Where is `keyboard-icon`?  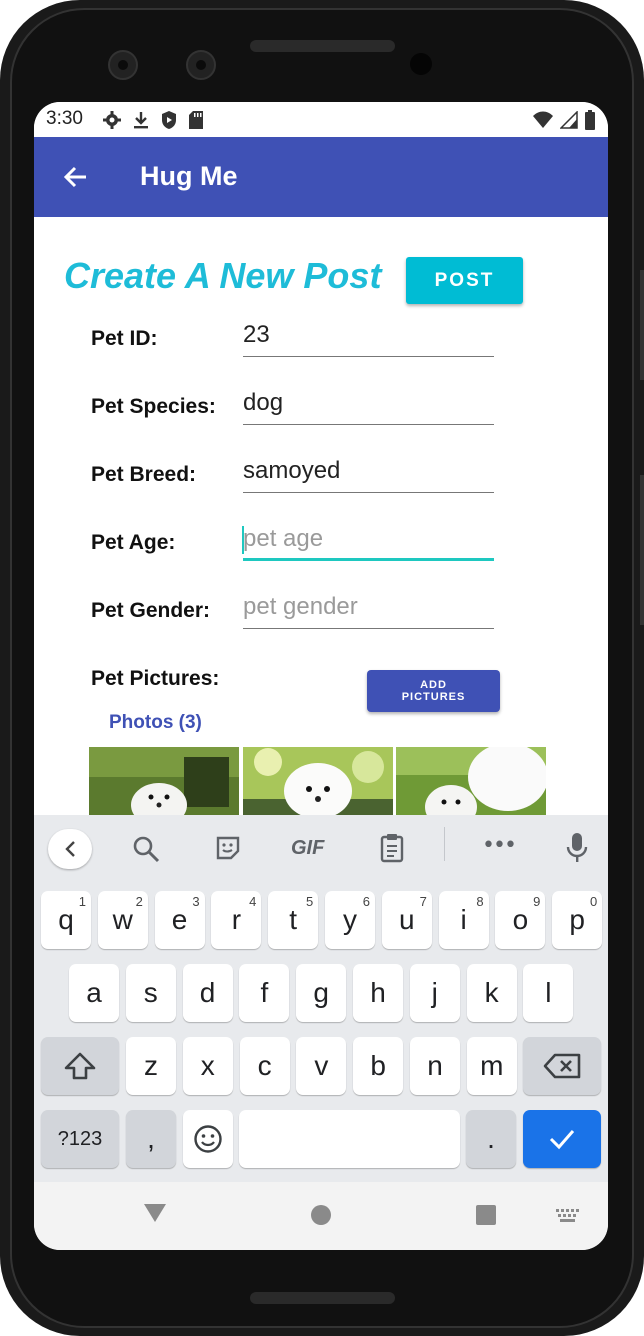 keyboard-icon is located at coordinates (567, 1215).